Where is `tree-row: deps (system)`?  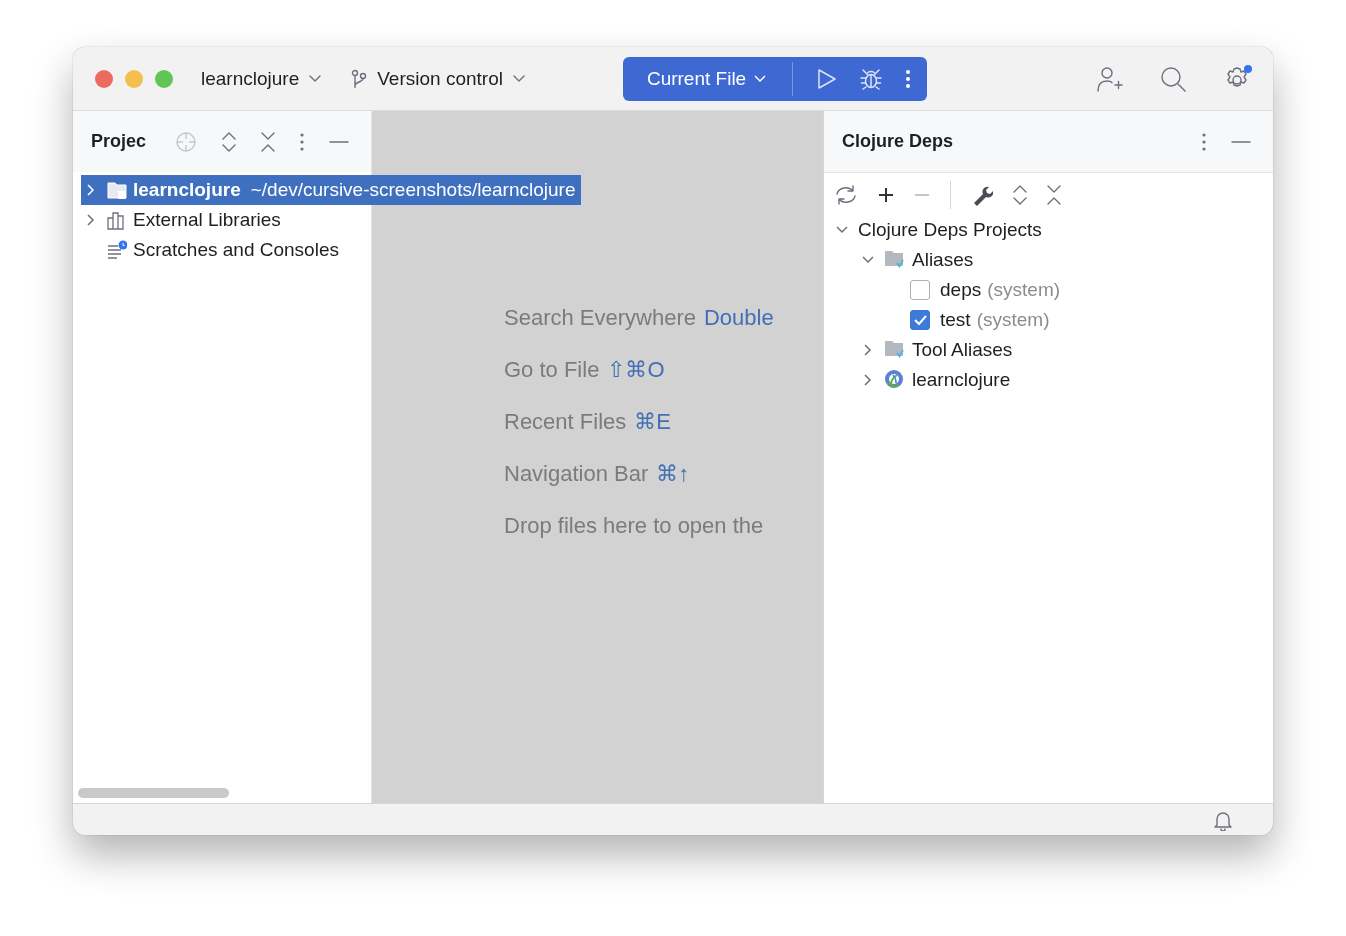
tree-row: deps (system) is located at coordinates (1074, 290).